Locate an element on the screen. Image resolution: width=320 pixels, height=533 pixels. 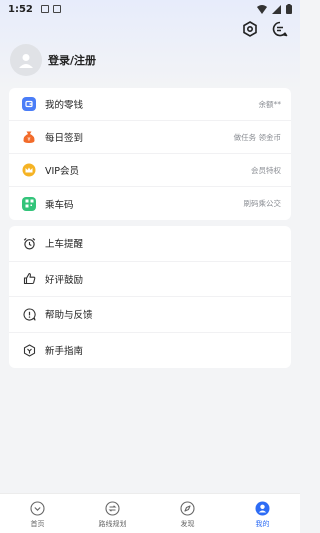
profile-login: 登录/注册 is located at coordinates (53, 60).